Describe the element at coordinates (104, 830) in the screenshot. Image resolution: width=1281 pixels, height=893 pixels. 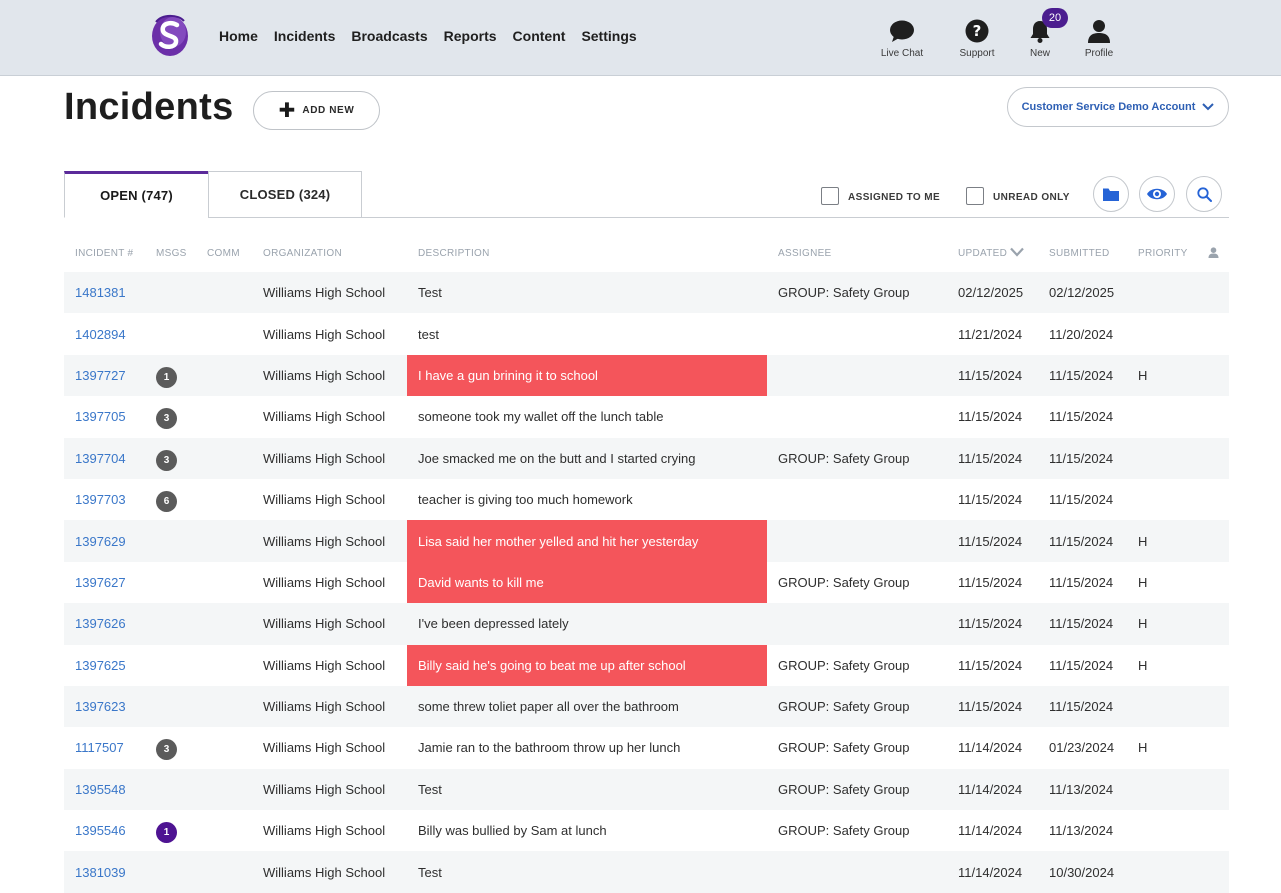
I see `incident-id-link: 1395546` at that location.